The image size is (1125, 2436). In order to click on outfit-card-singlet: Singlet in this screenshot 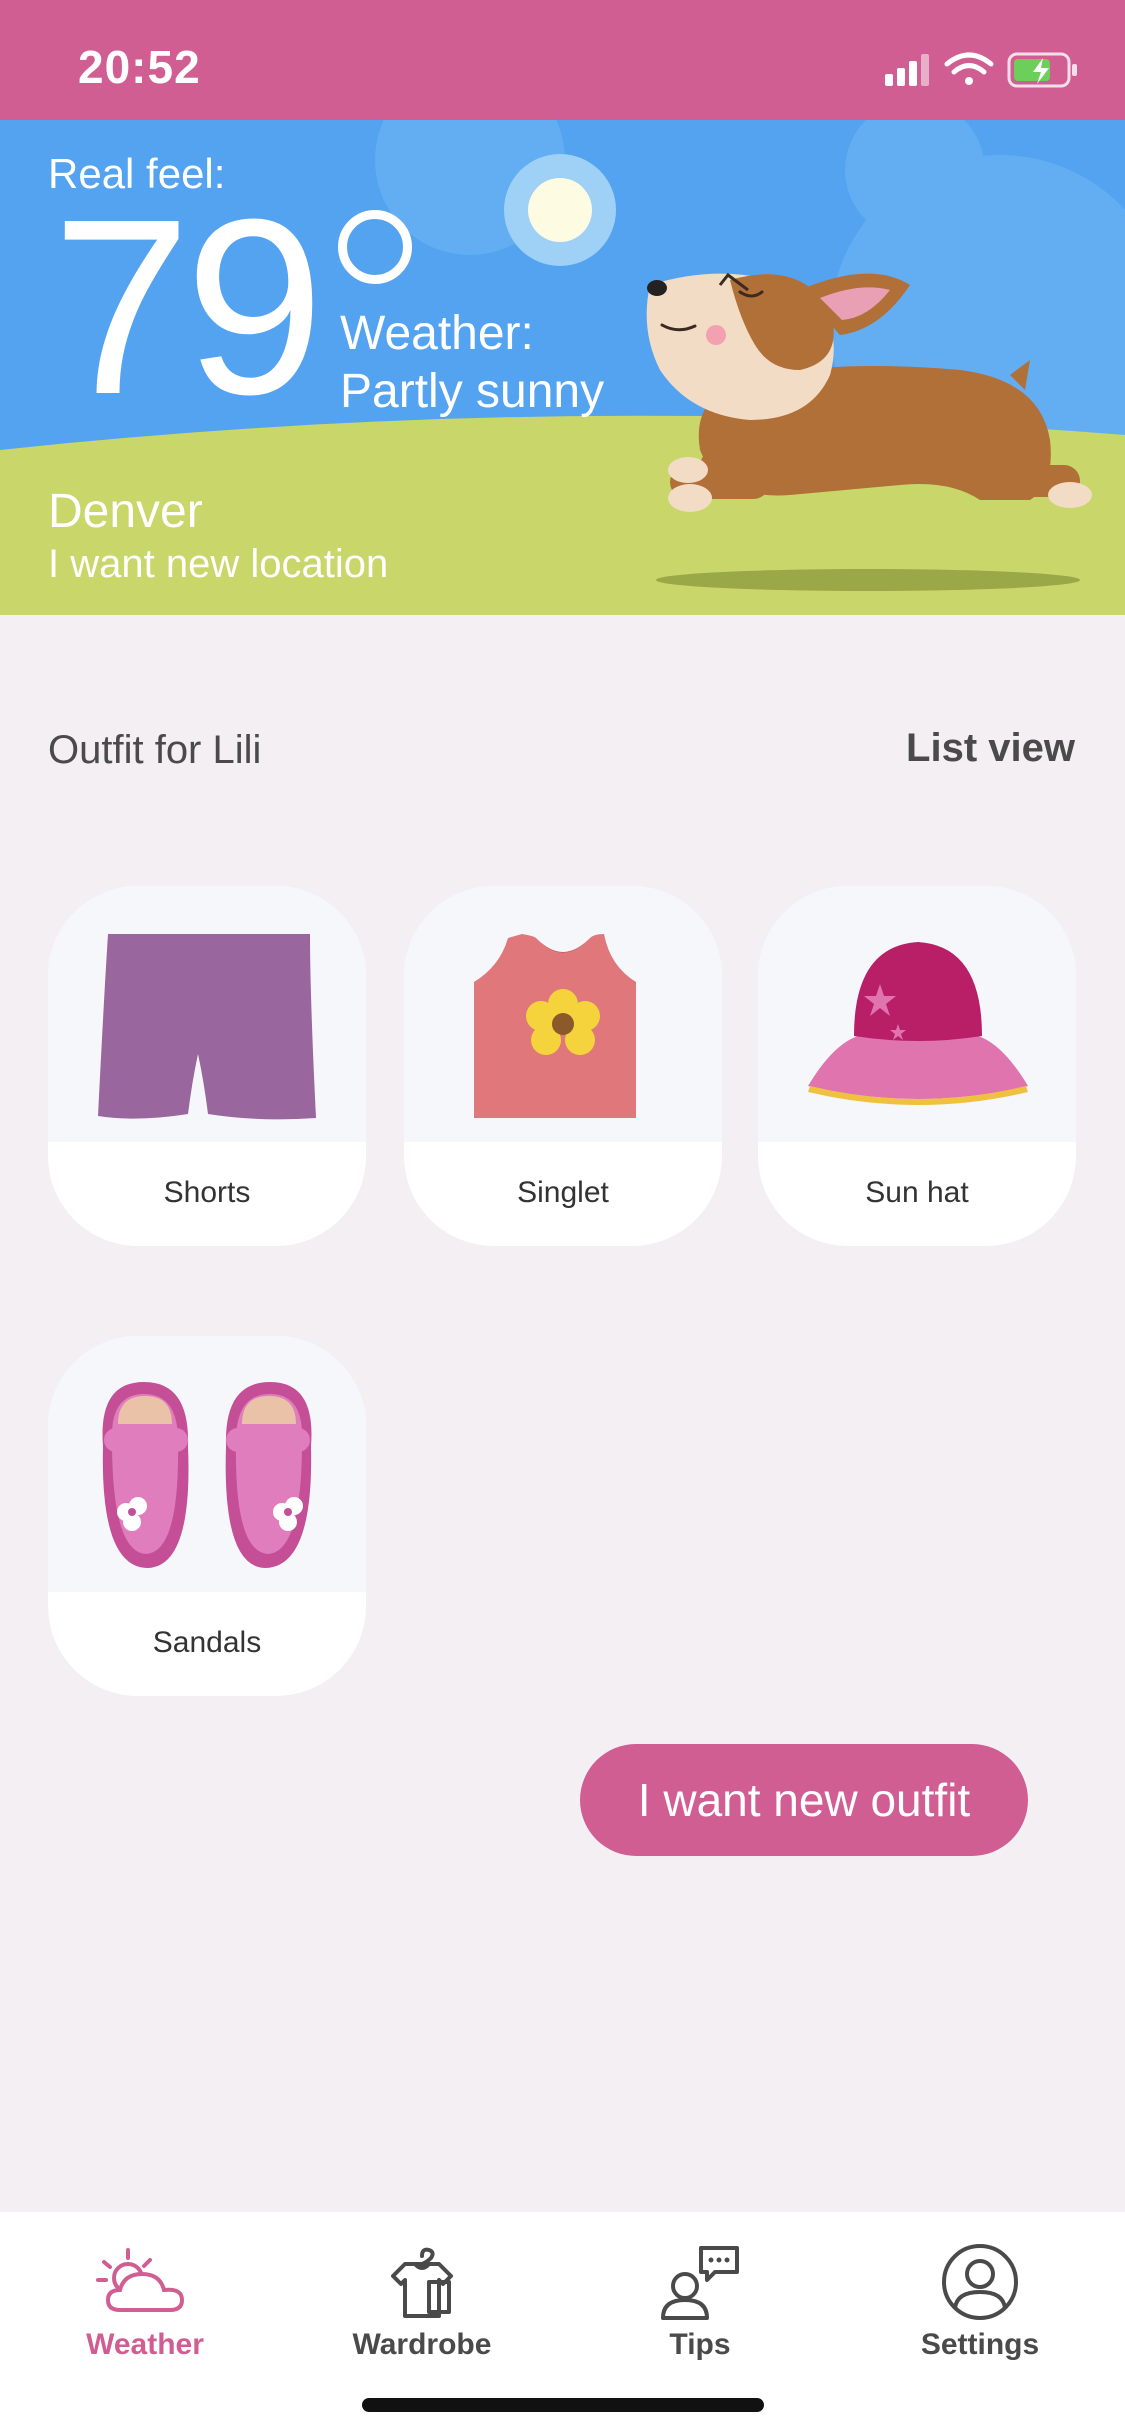, I will do `click(563, 1066)`.